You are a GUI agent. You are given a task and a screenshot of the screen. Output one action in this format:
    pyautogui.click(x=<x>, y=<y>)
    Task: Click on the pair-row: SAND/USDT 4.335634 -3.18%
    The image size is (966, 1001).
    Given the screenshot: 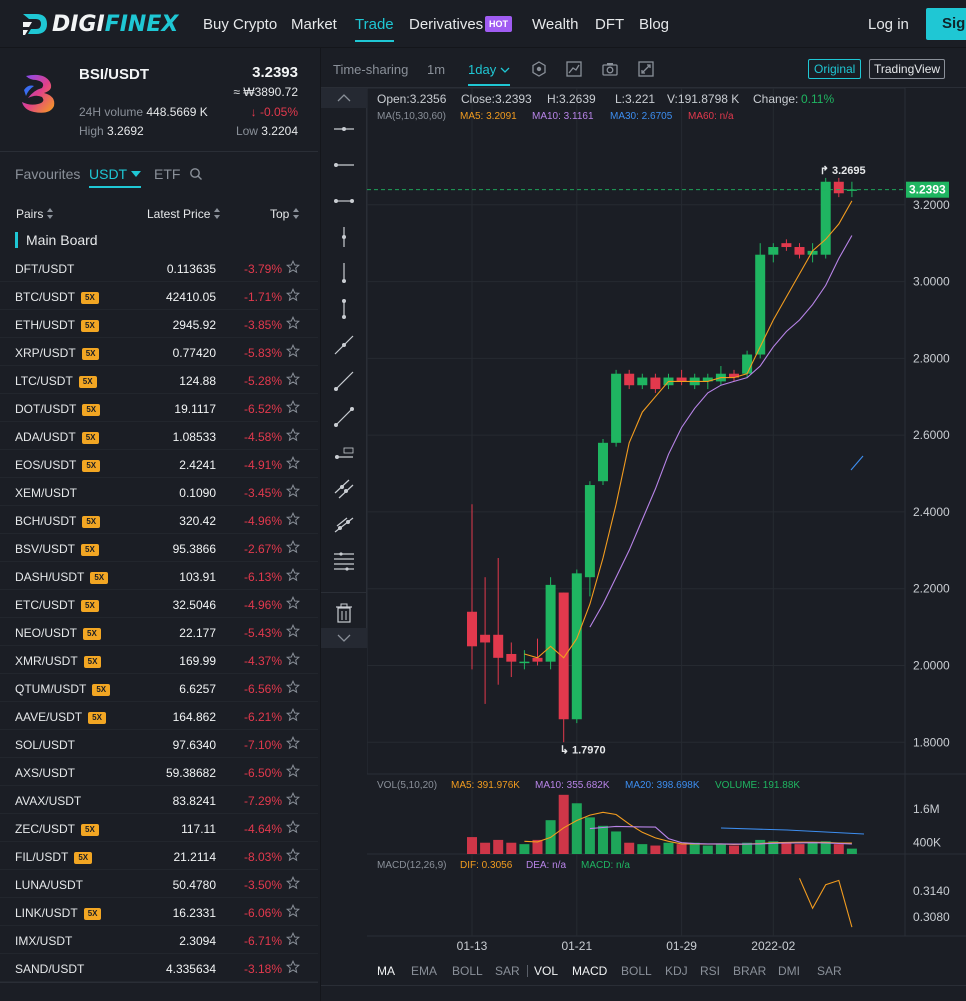 What is the action you would take?
    pyautogui.click(x=159, y=968)
    